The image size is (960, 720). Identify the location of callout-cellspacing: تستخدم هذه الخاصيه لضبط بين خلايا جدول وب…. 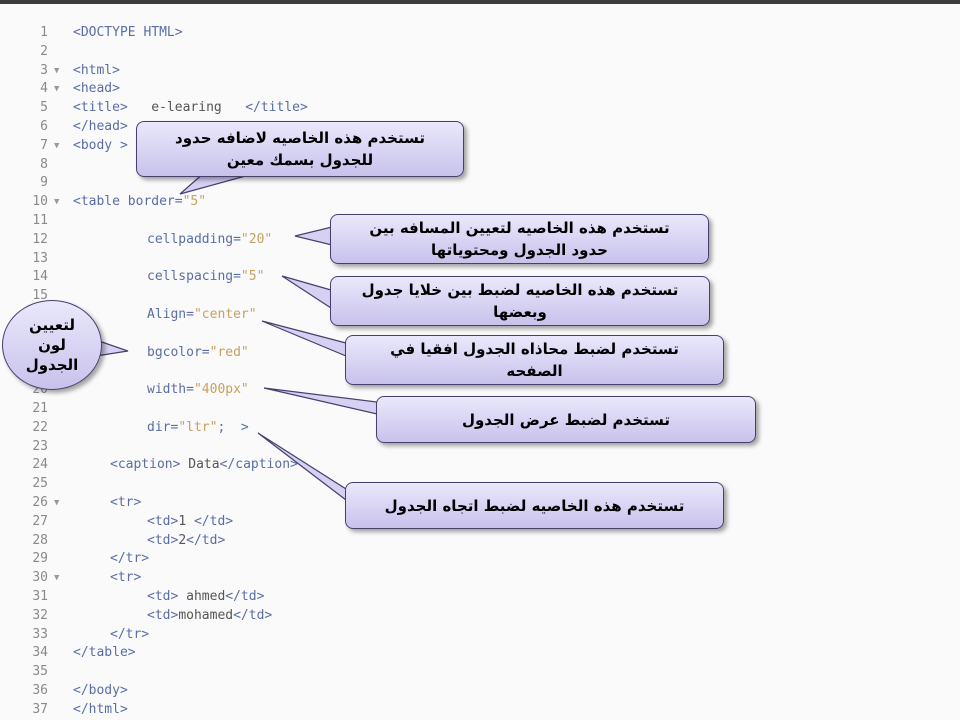
(520, 301).